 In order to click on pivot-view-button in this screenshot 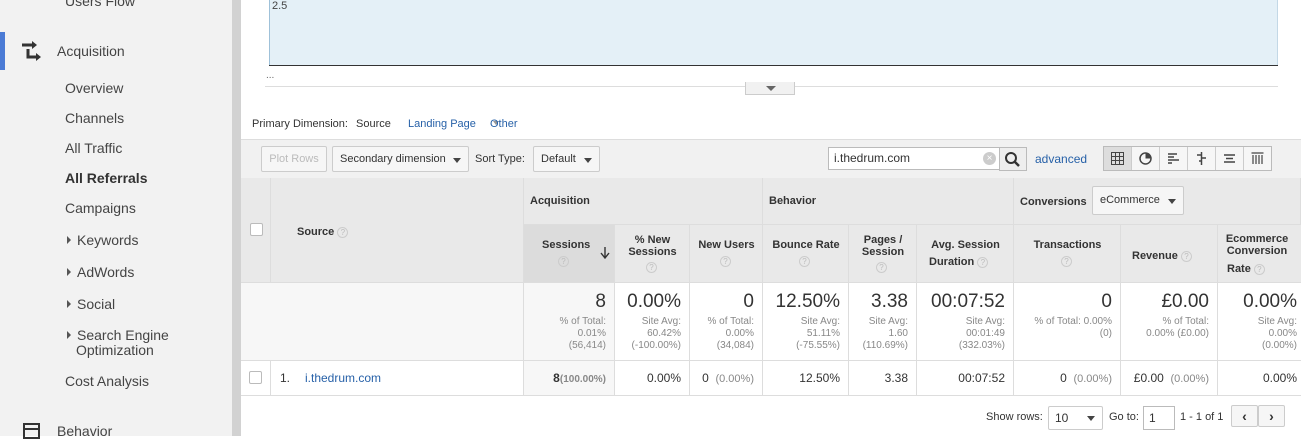, I will do `click(1257, 158)`.